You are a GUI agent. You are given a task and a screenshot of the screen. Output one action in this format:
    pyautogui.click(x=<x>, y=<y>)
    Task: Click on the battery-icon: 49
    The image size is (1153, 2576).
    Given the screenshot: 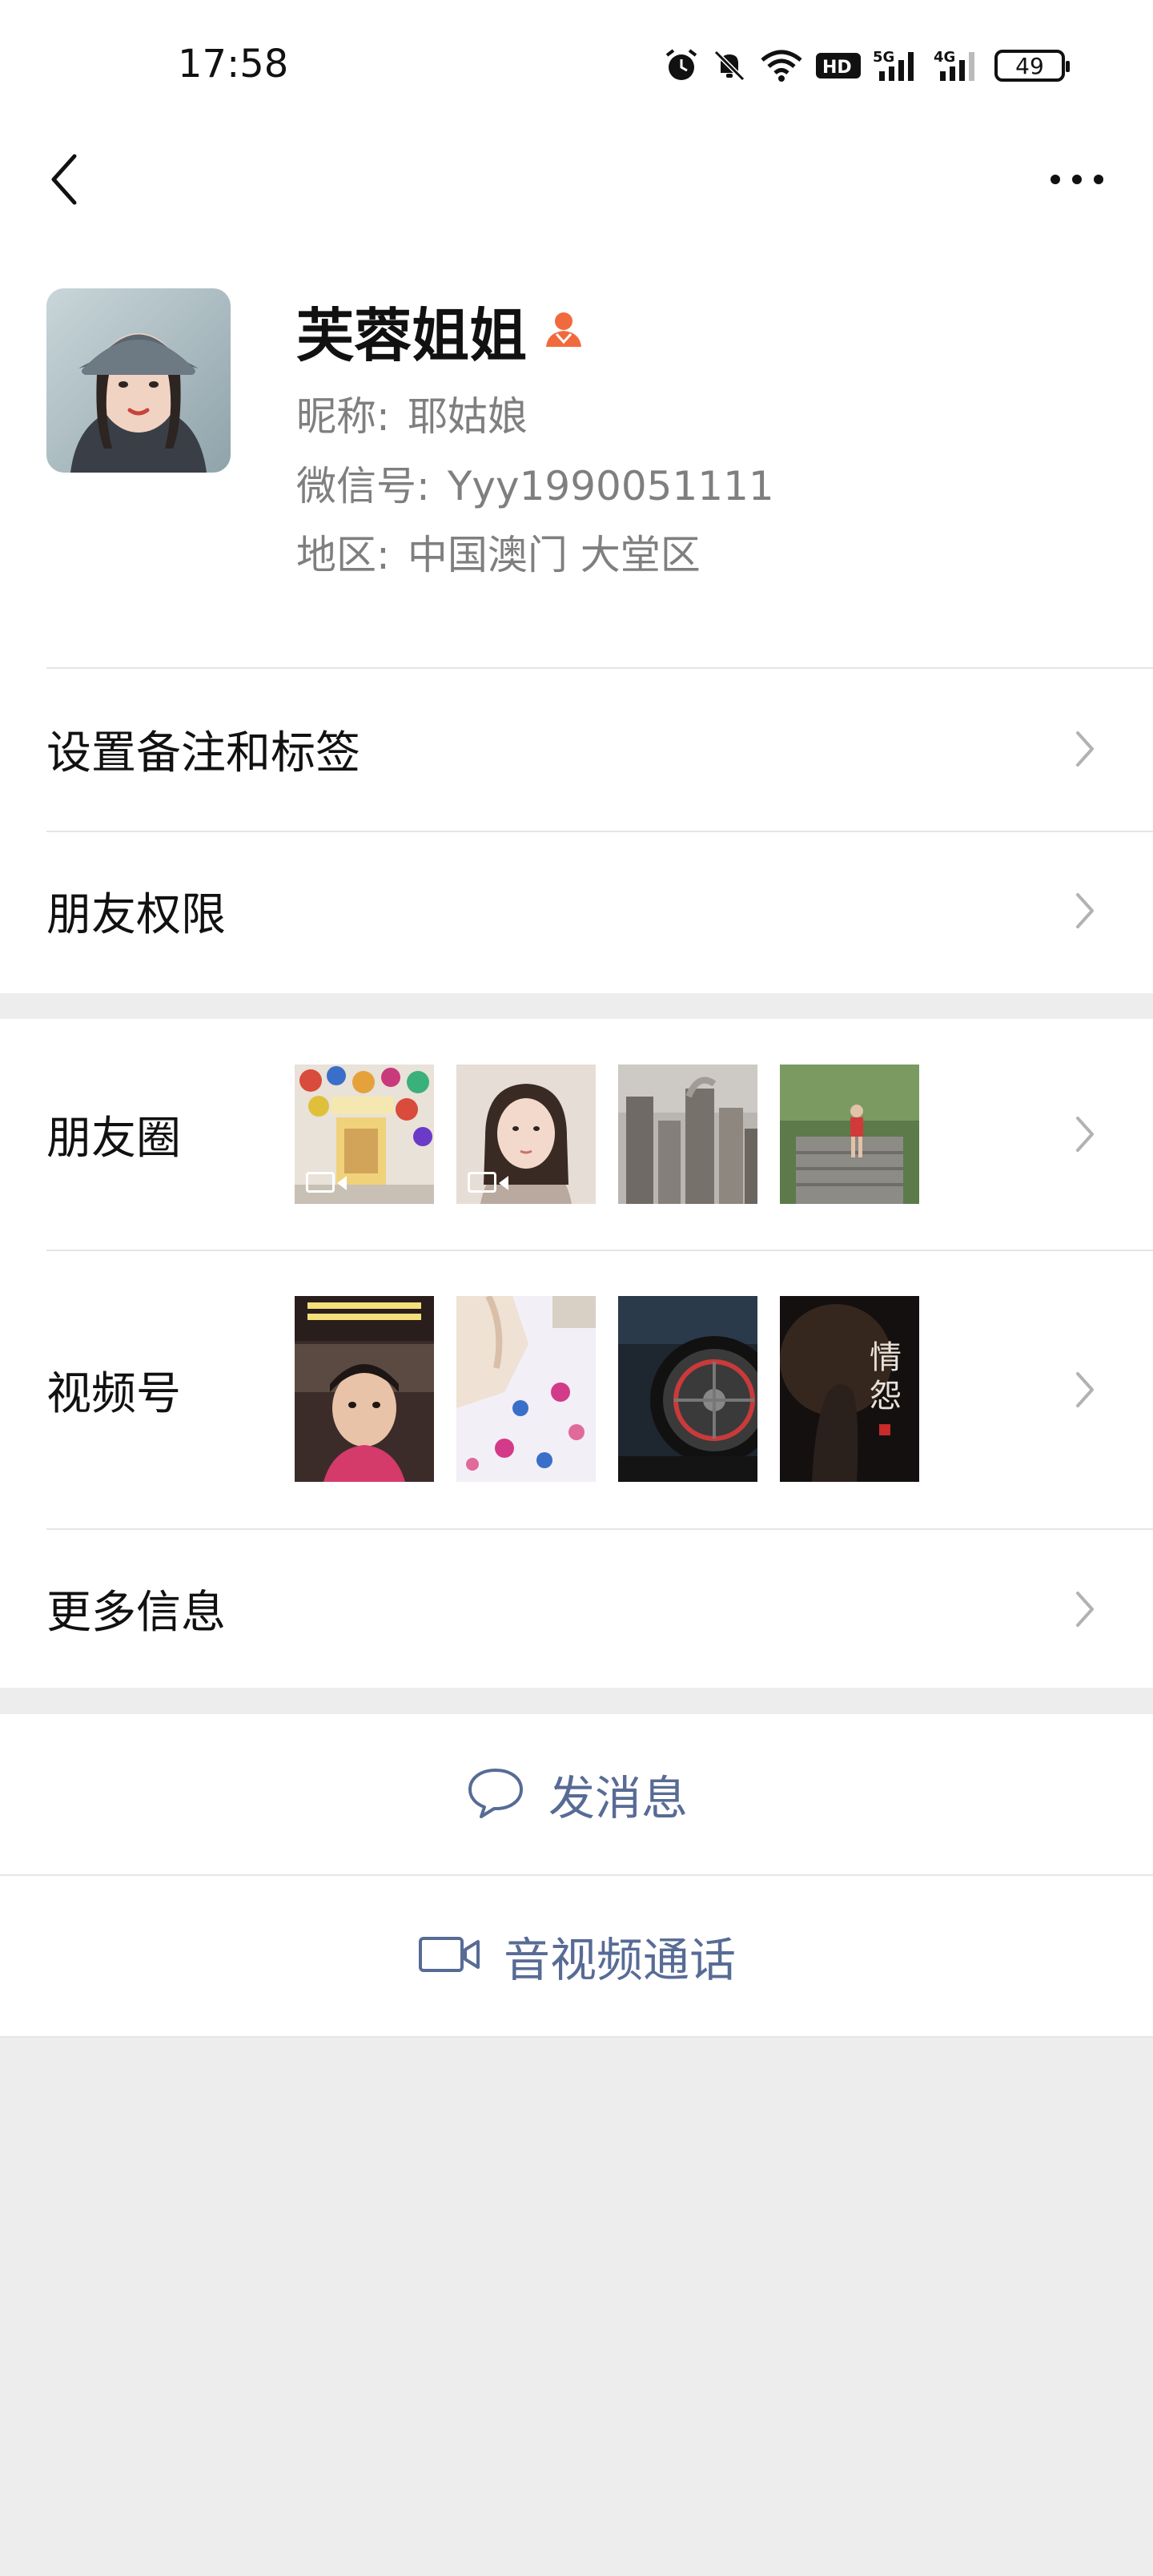 What is the action you would take?
    pyautogui.click(x=1032, y=66)
    